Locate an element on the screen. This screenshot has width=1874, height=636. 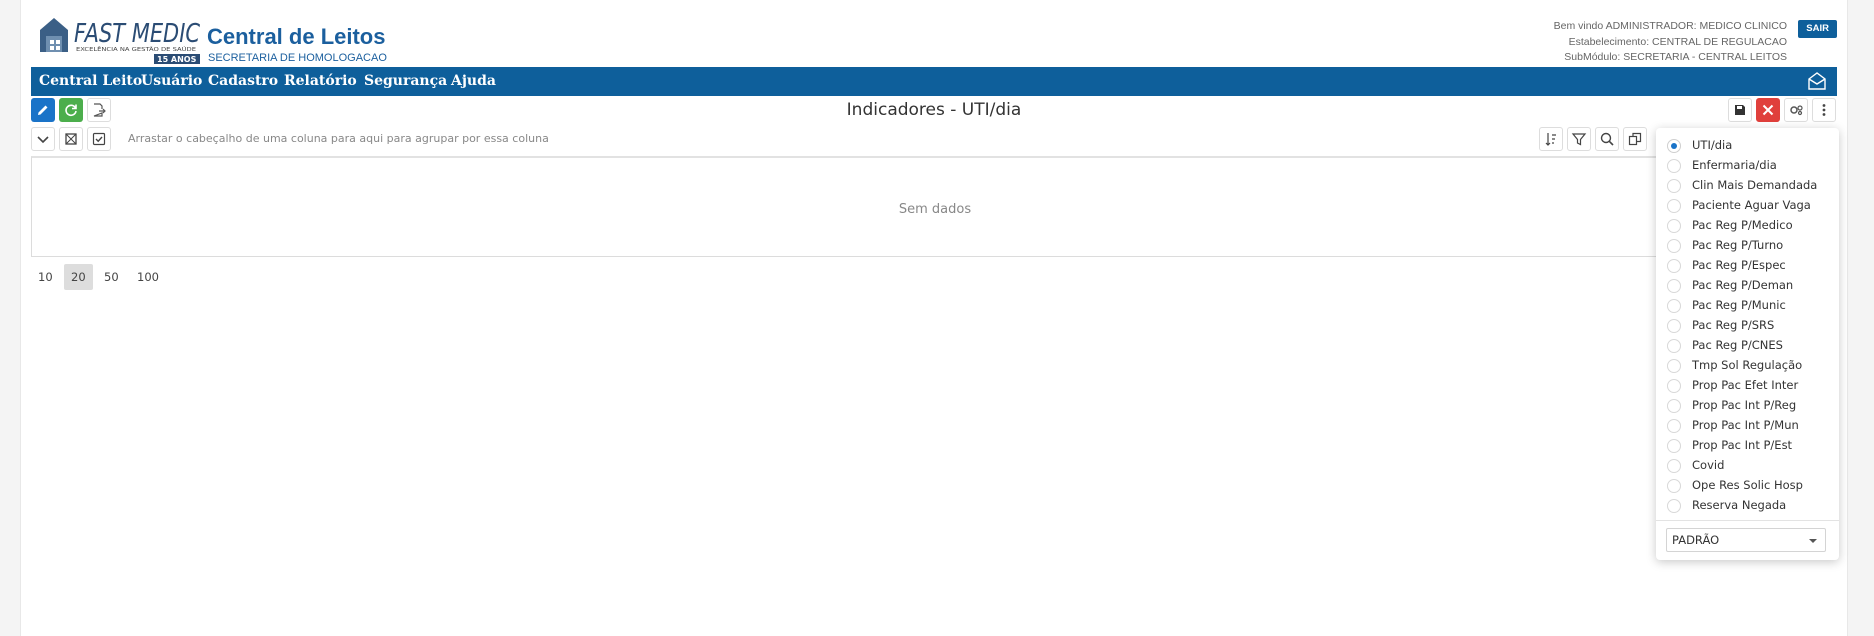
nav-cadastro: Cadastro is located at coordinates (243, 81).